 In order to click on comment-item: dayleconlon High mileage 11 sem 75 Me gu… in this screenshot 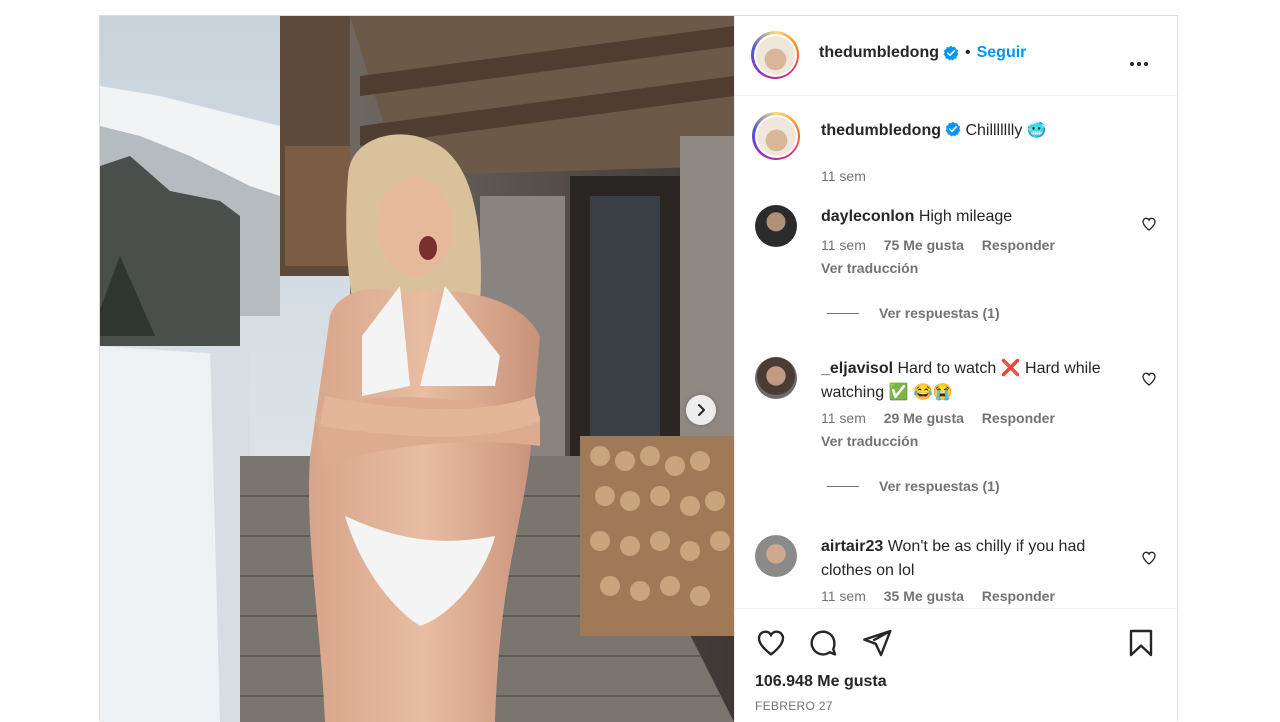, I will do `click(960, 270)`.